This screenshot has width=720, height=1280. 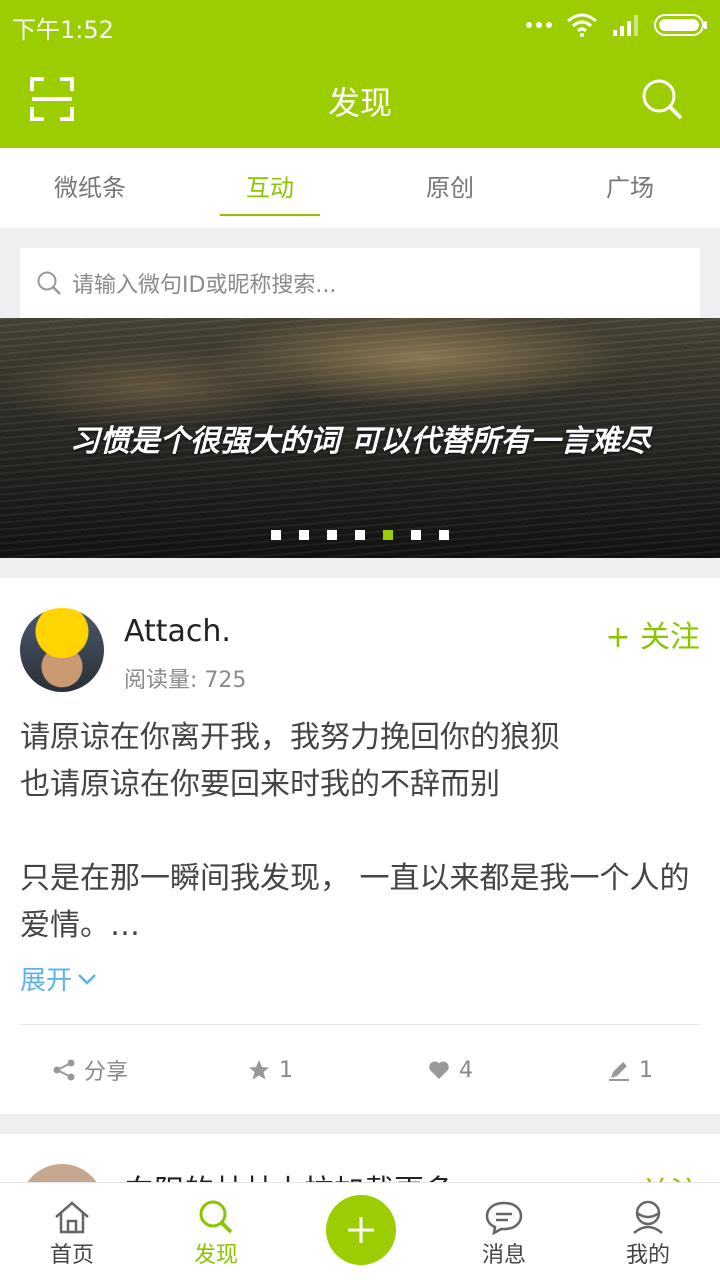 What do you see at coordinates (71, 1255) in the screenshot?
I see `nav-home-label: 首页` at bounding box center [71, 1255].